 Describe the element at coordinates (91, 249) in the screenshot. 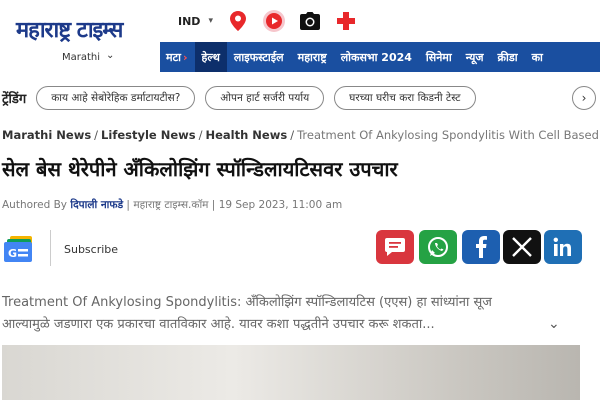

I see `subscribe-link: Subscribe` at that location.